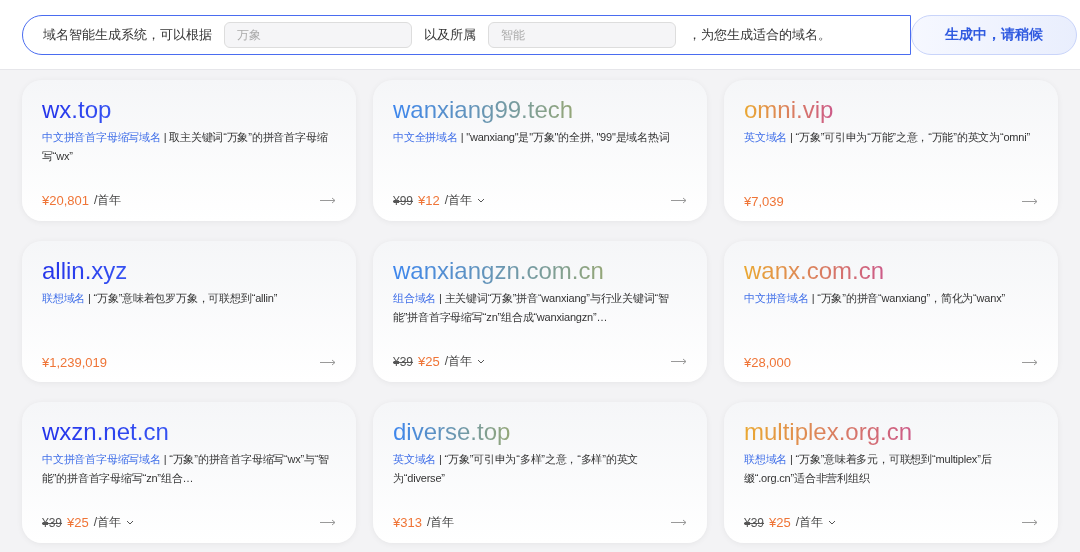 Image resolution: width=1080 pixels, height=552 pixels. What do you see at coordinates (764, 201) in the screenshot?
I see `price: ¥7,039` at bounding box center [764, 201].